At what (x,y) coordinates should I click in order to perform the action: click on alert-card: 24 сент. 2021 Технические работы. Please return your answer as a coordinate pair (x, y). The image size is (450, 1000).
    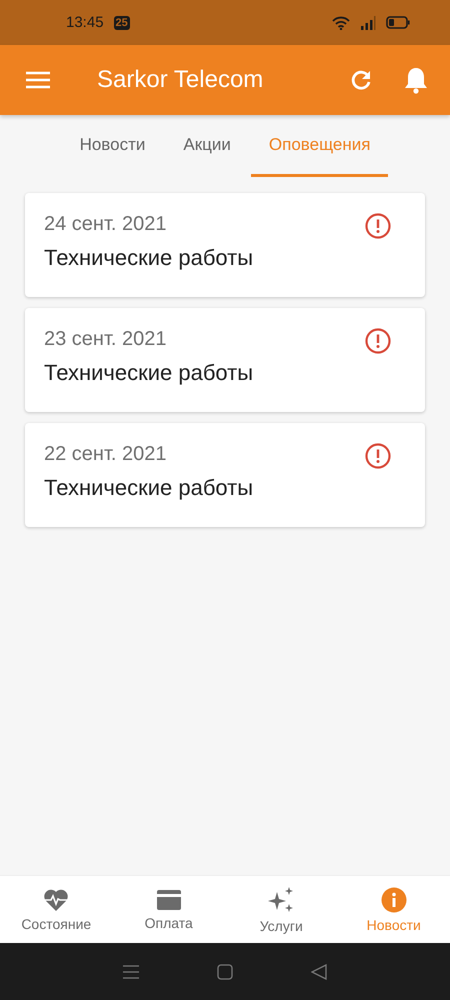
    Looking at the image, I should click on (225, 245).